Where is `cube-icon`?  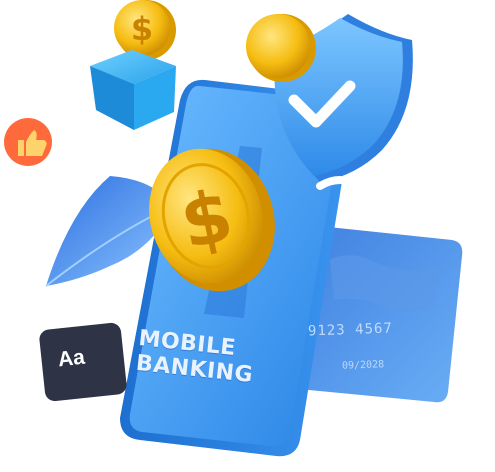 cube-icon is located at coordinates (133, 90).